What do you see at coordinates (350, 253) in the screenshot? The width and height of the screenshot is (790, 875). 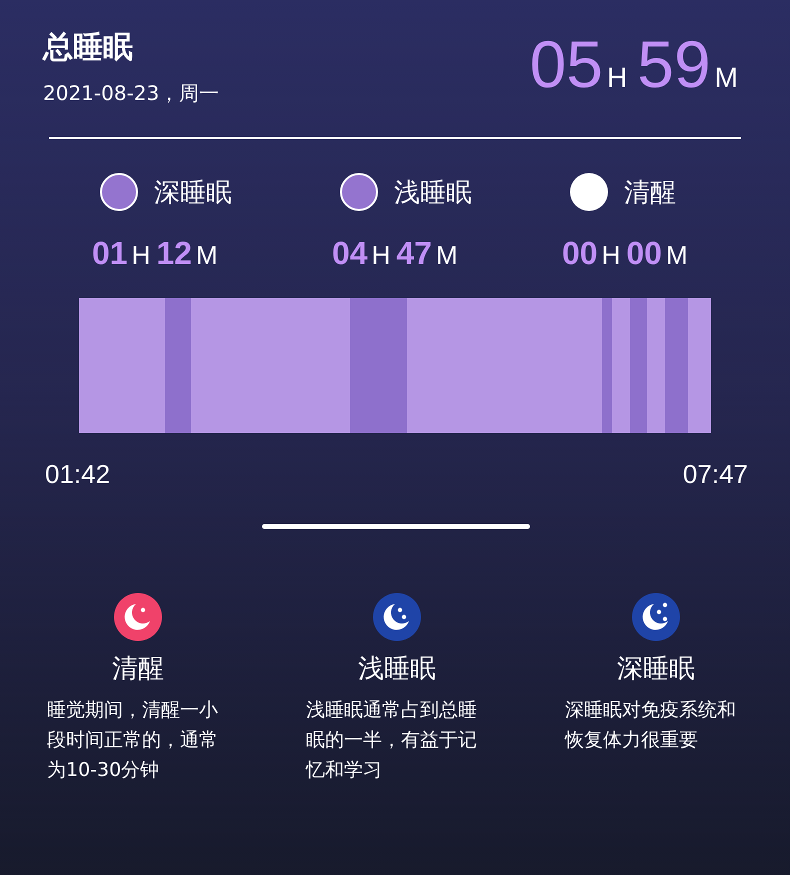 I see `duration-hours: 04` at bounding box center [350, 253].